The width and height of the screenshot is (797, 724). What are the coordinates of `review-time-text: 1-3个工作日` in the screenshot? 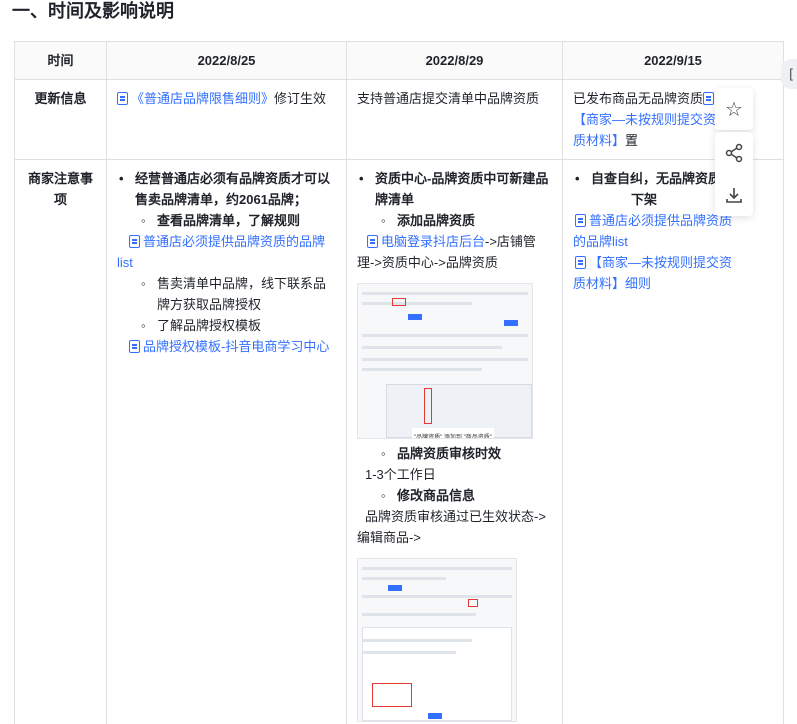 It's located at (400, 474).